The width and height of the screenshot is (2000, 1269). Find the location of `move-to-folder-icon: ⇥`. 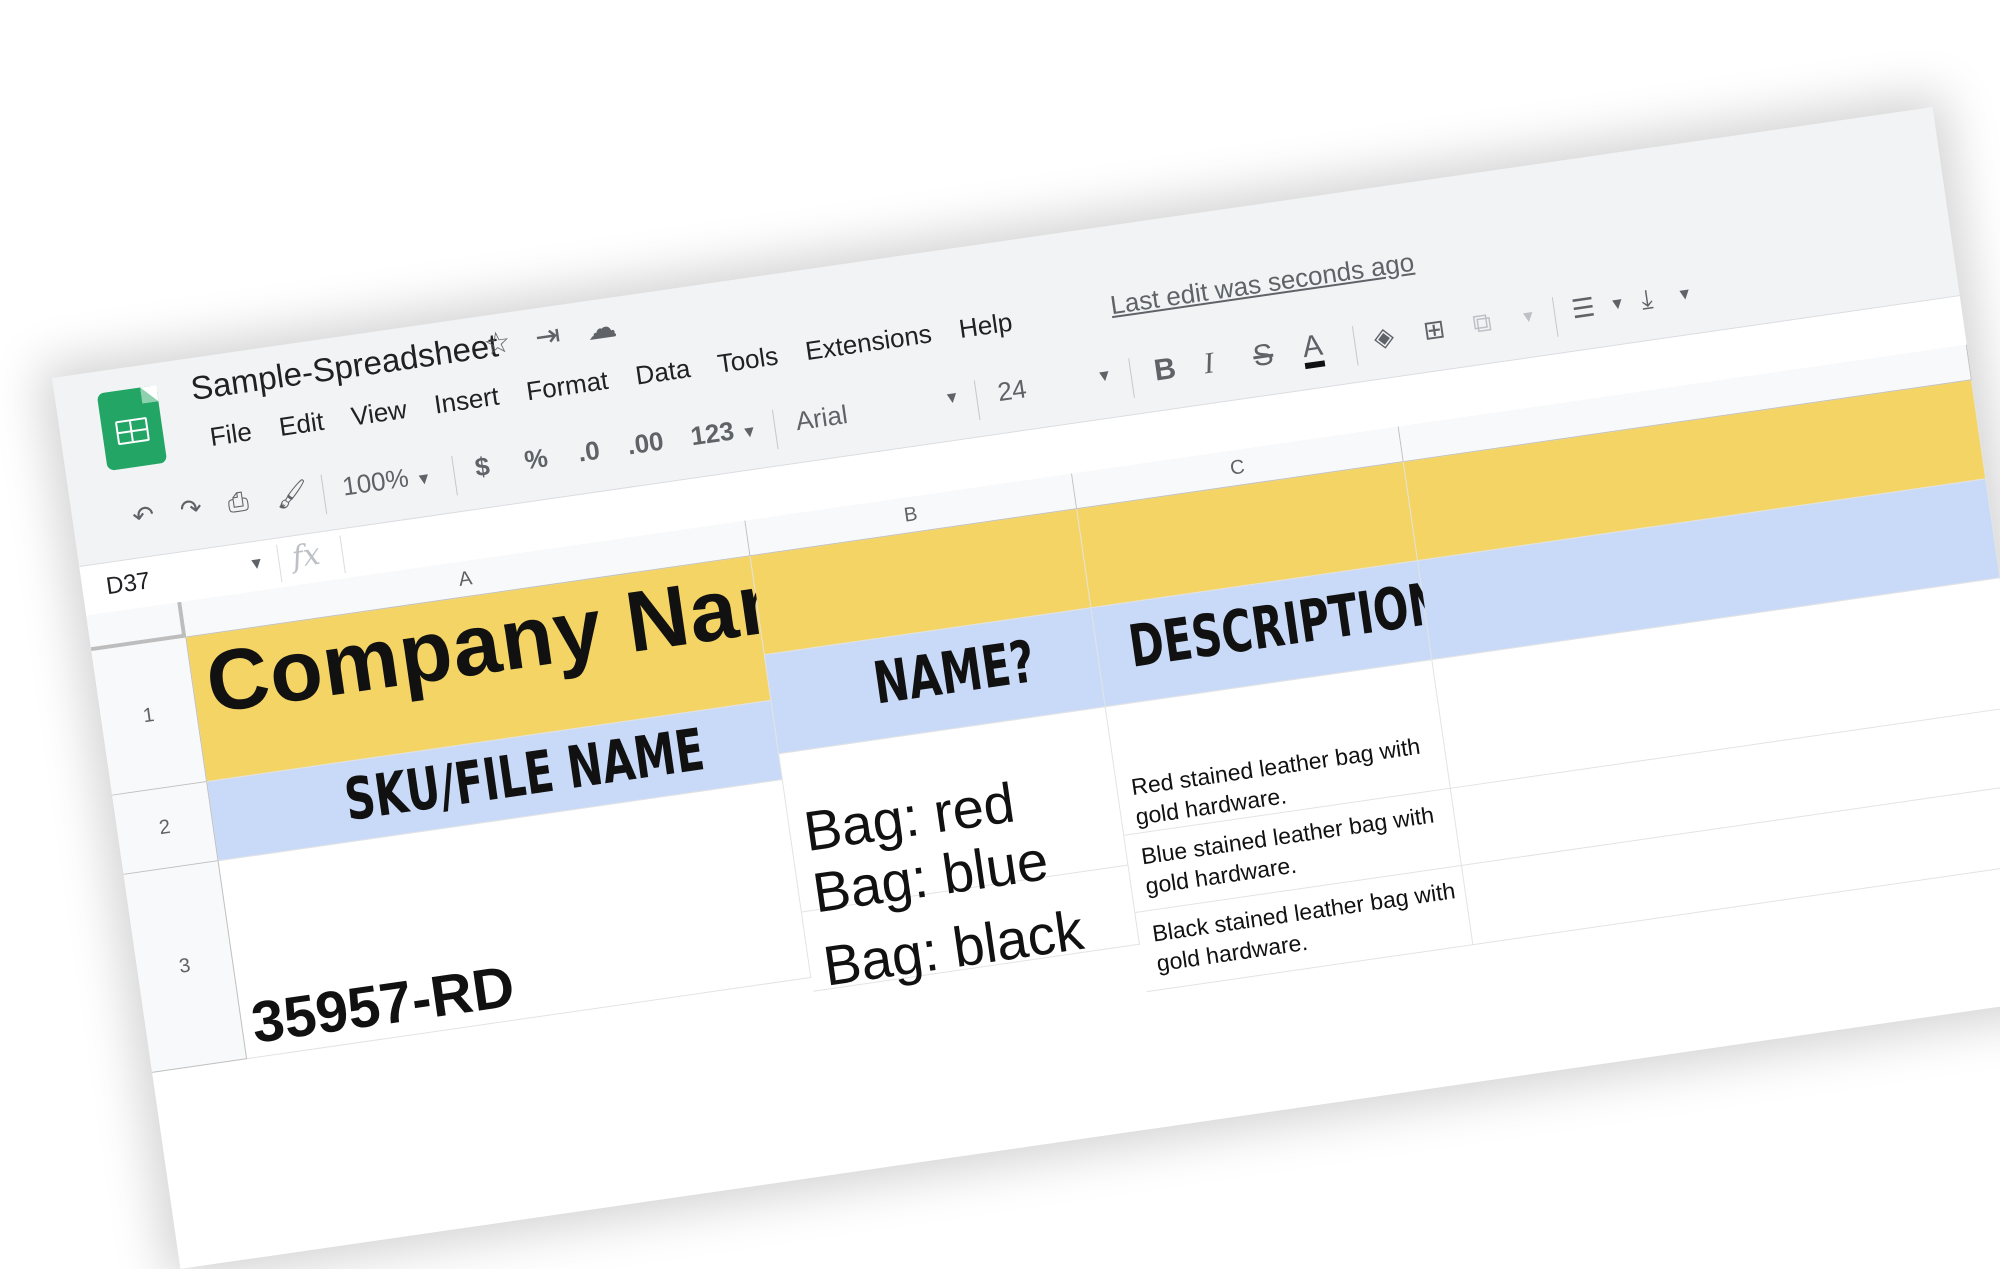

move-to-folder-icon: ⇥ is located at coordinates (548, 336).